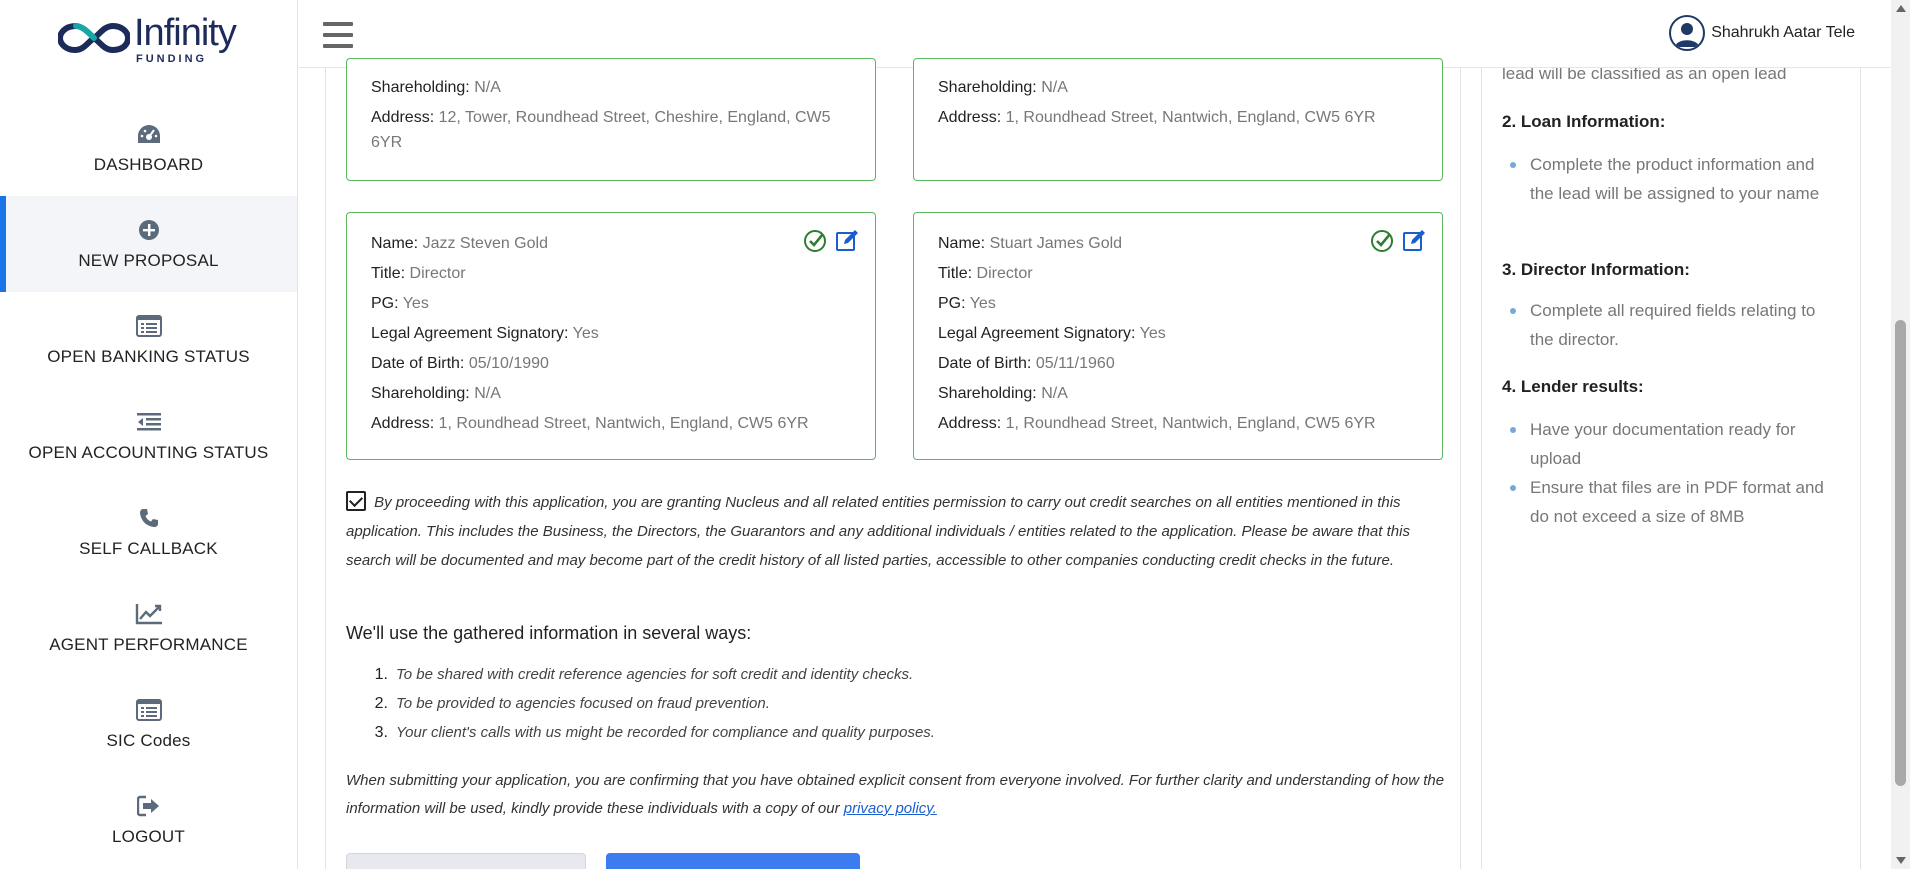  I want to click on submit-button, so click(733, 861).